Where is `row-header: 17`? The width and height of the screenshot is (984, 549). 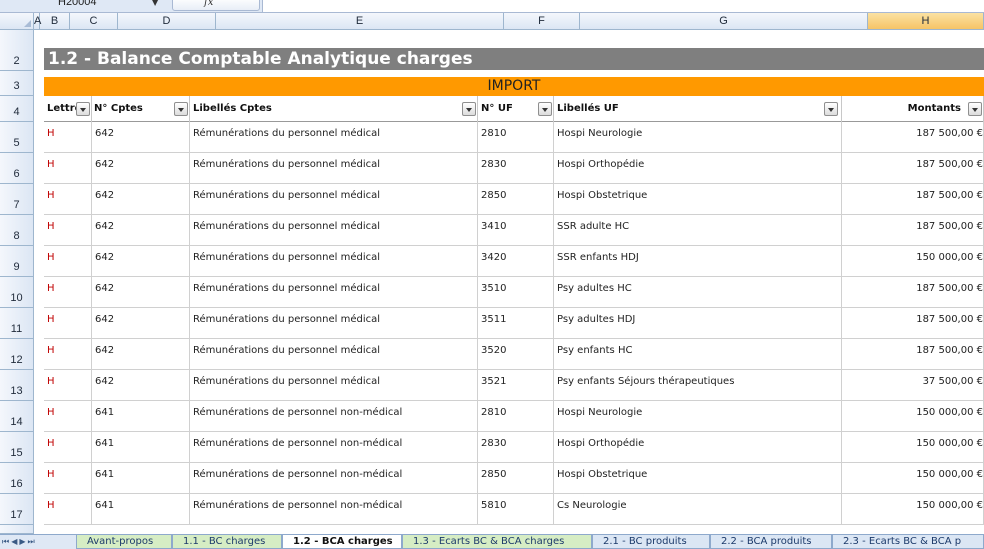
row-header: 17 is located at coordinates (17, 509).